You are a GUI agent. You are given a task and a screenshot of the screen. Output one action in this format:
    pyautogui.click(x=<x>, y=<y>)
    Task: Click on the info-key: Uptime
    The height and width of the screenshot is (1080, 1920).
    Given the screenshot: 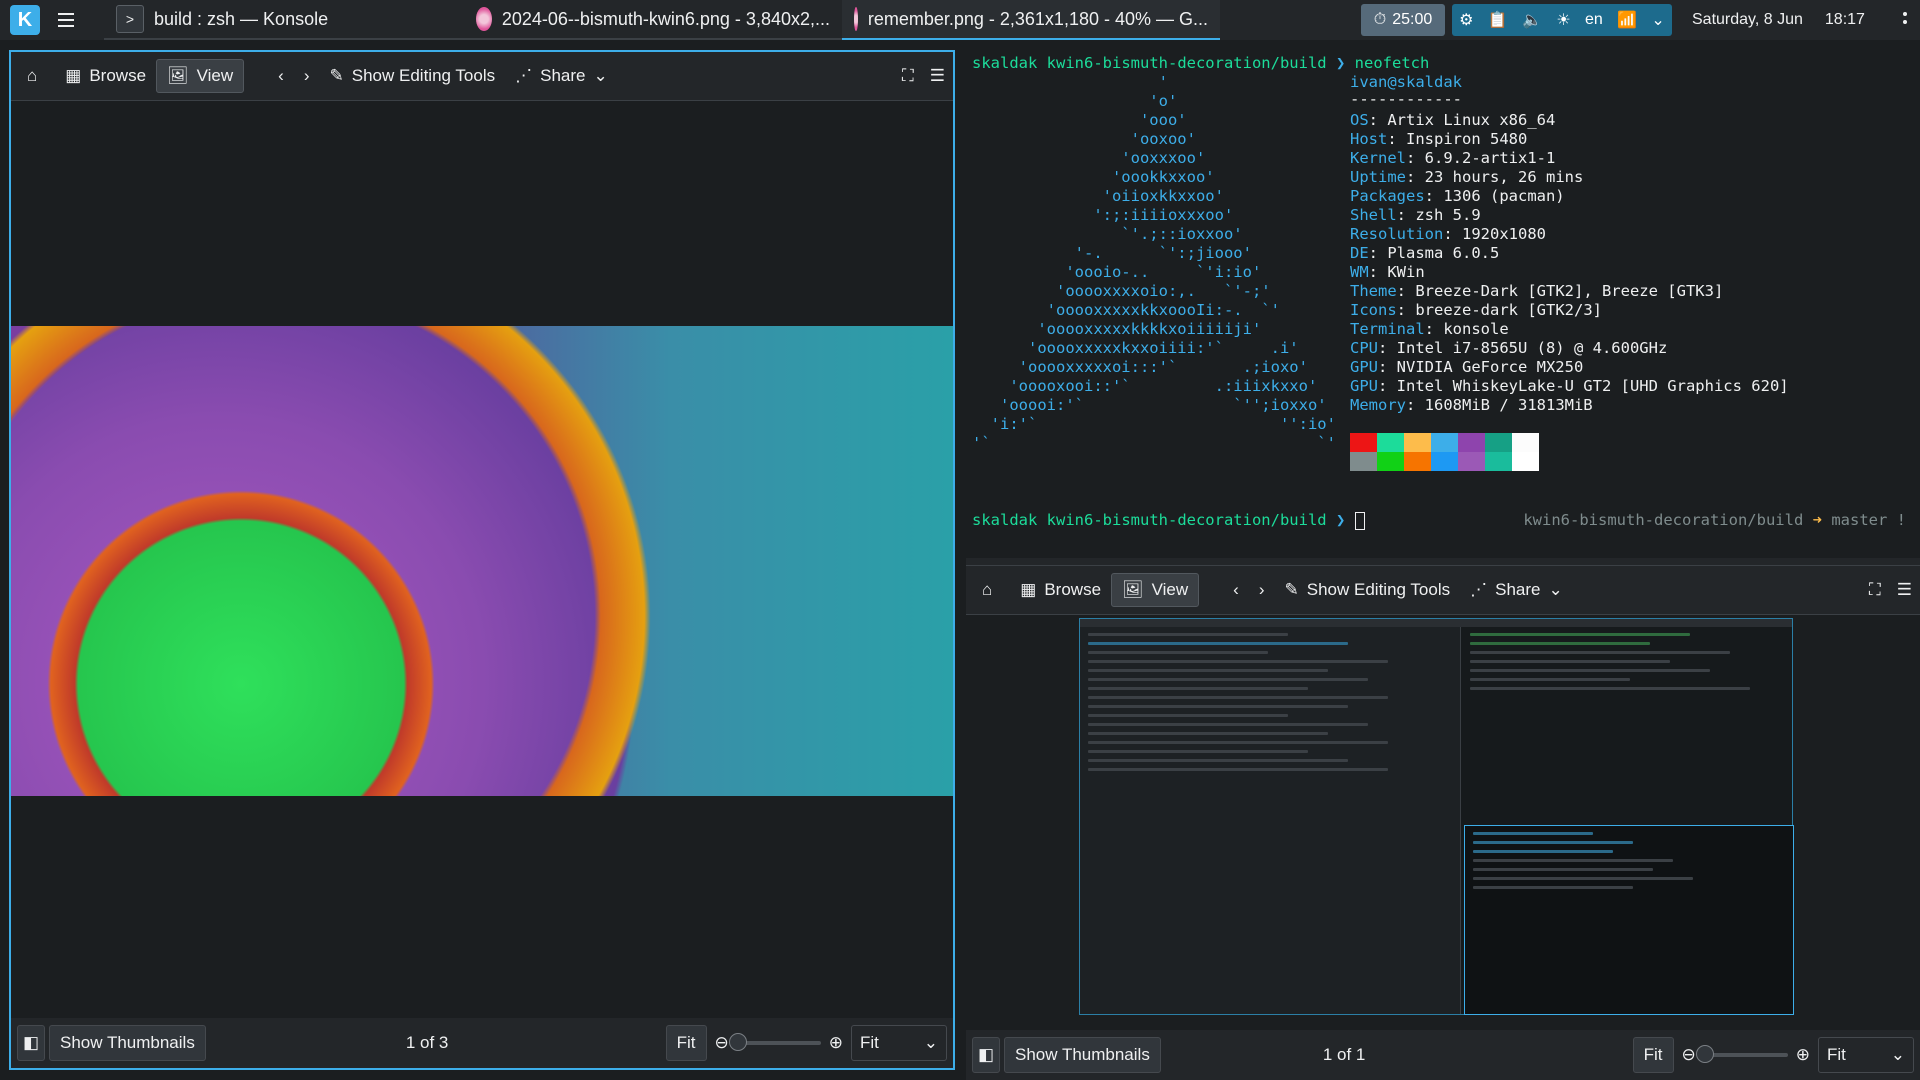 What is the action you would take?
    pyautogui.click(x=1378, y=177)
    